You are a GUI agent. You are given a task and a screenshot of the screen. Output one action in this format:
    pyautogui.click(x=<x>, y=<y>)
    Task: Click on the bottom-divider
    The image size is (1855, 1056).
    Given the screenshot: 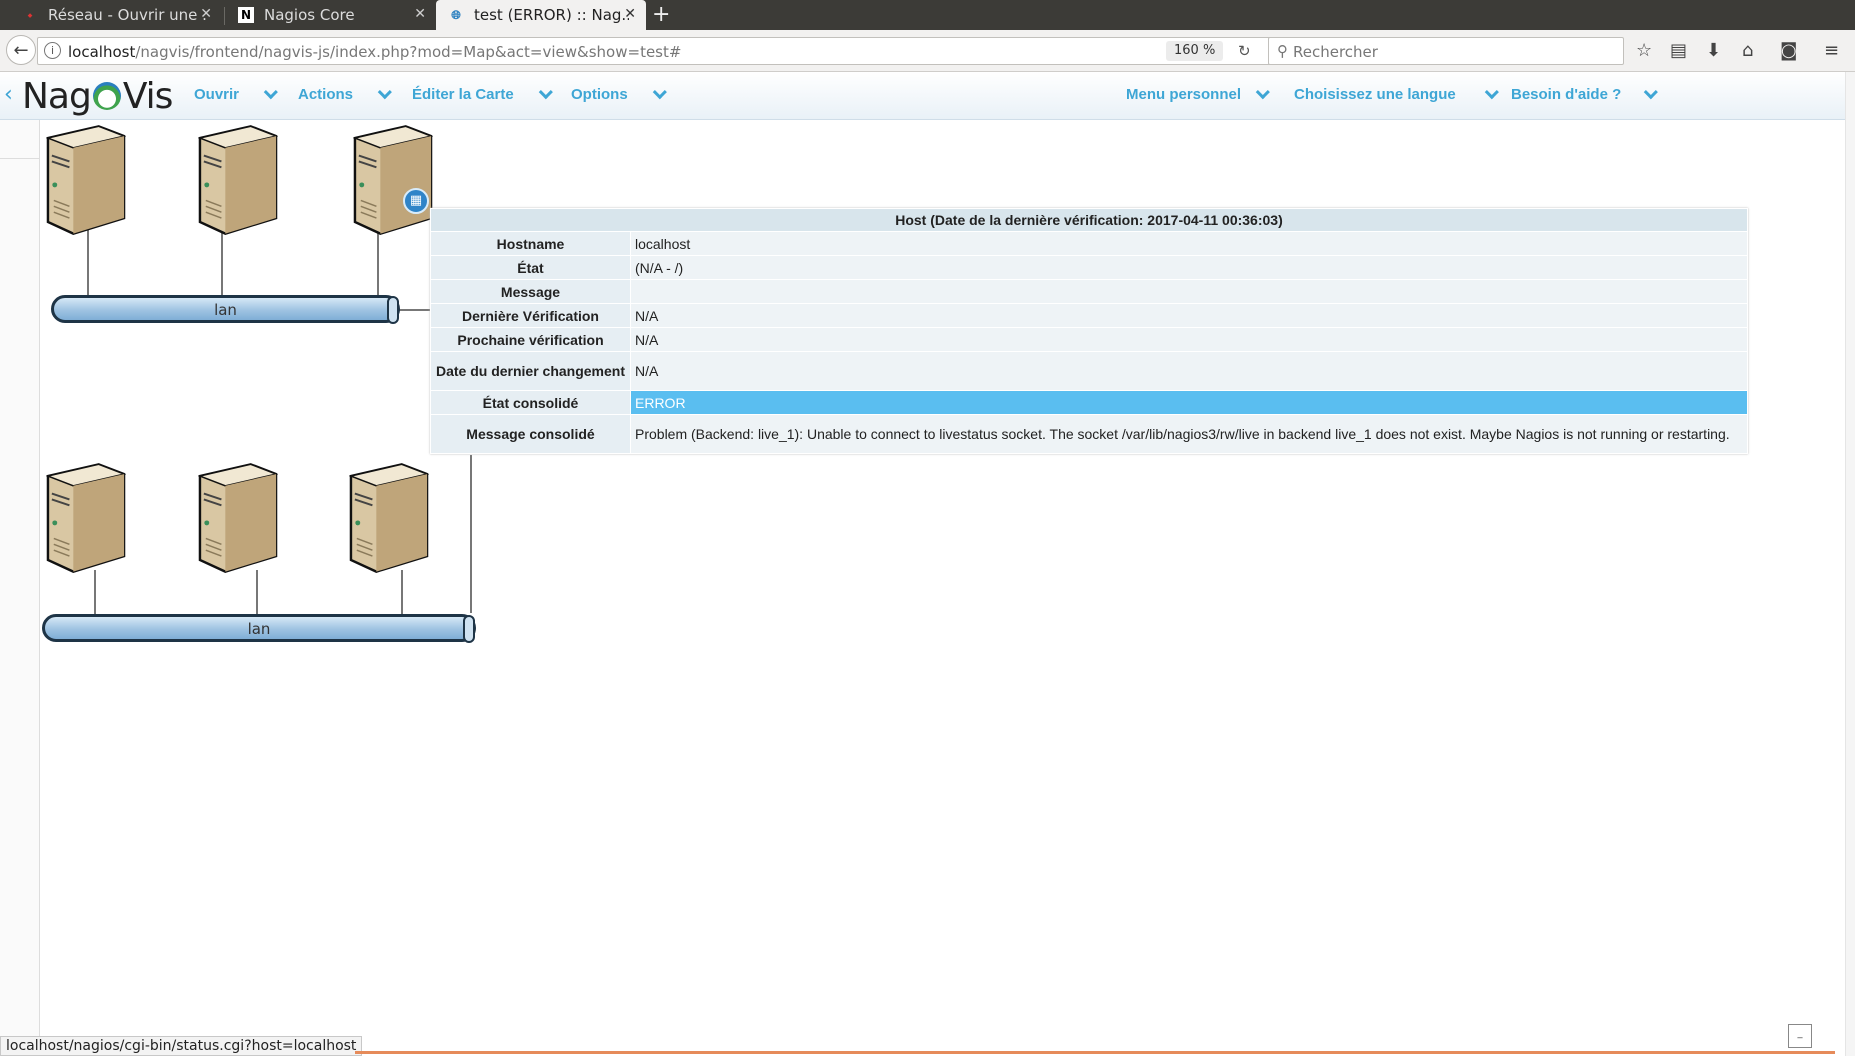 What is the action you would take?
    pyautogui.click(x=1095, y=1052)
    